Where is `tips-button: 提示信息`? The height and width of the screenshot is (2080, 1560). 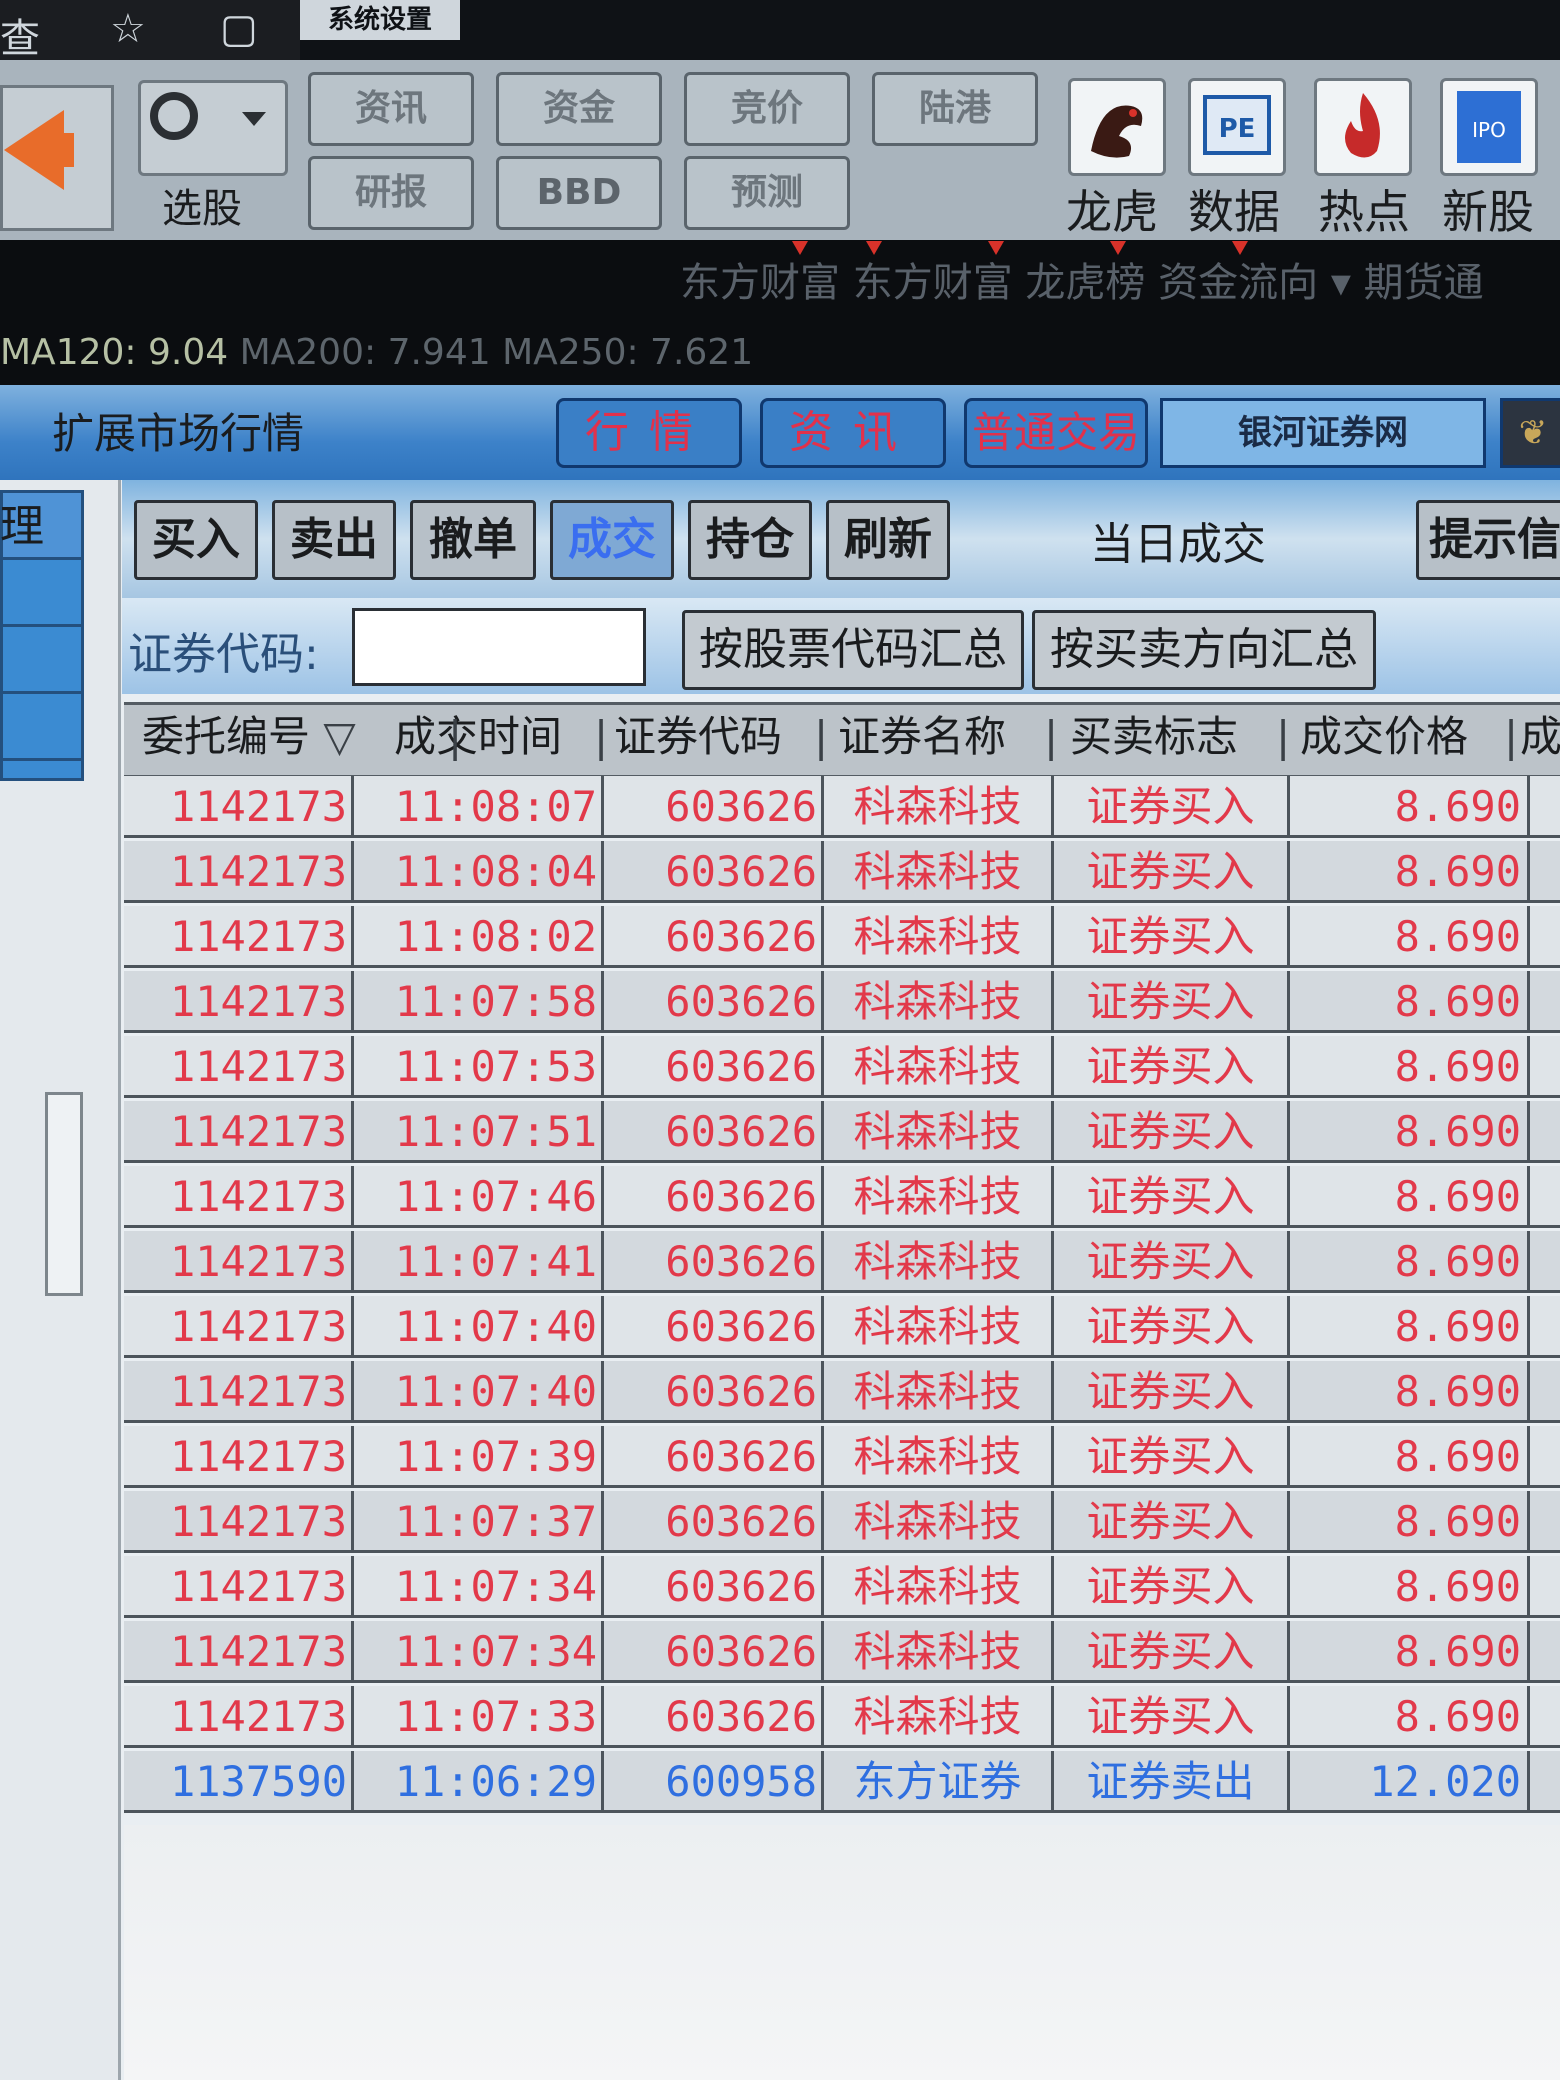 tips-button: 提示信息 is located at coordinates (1488, 540).